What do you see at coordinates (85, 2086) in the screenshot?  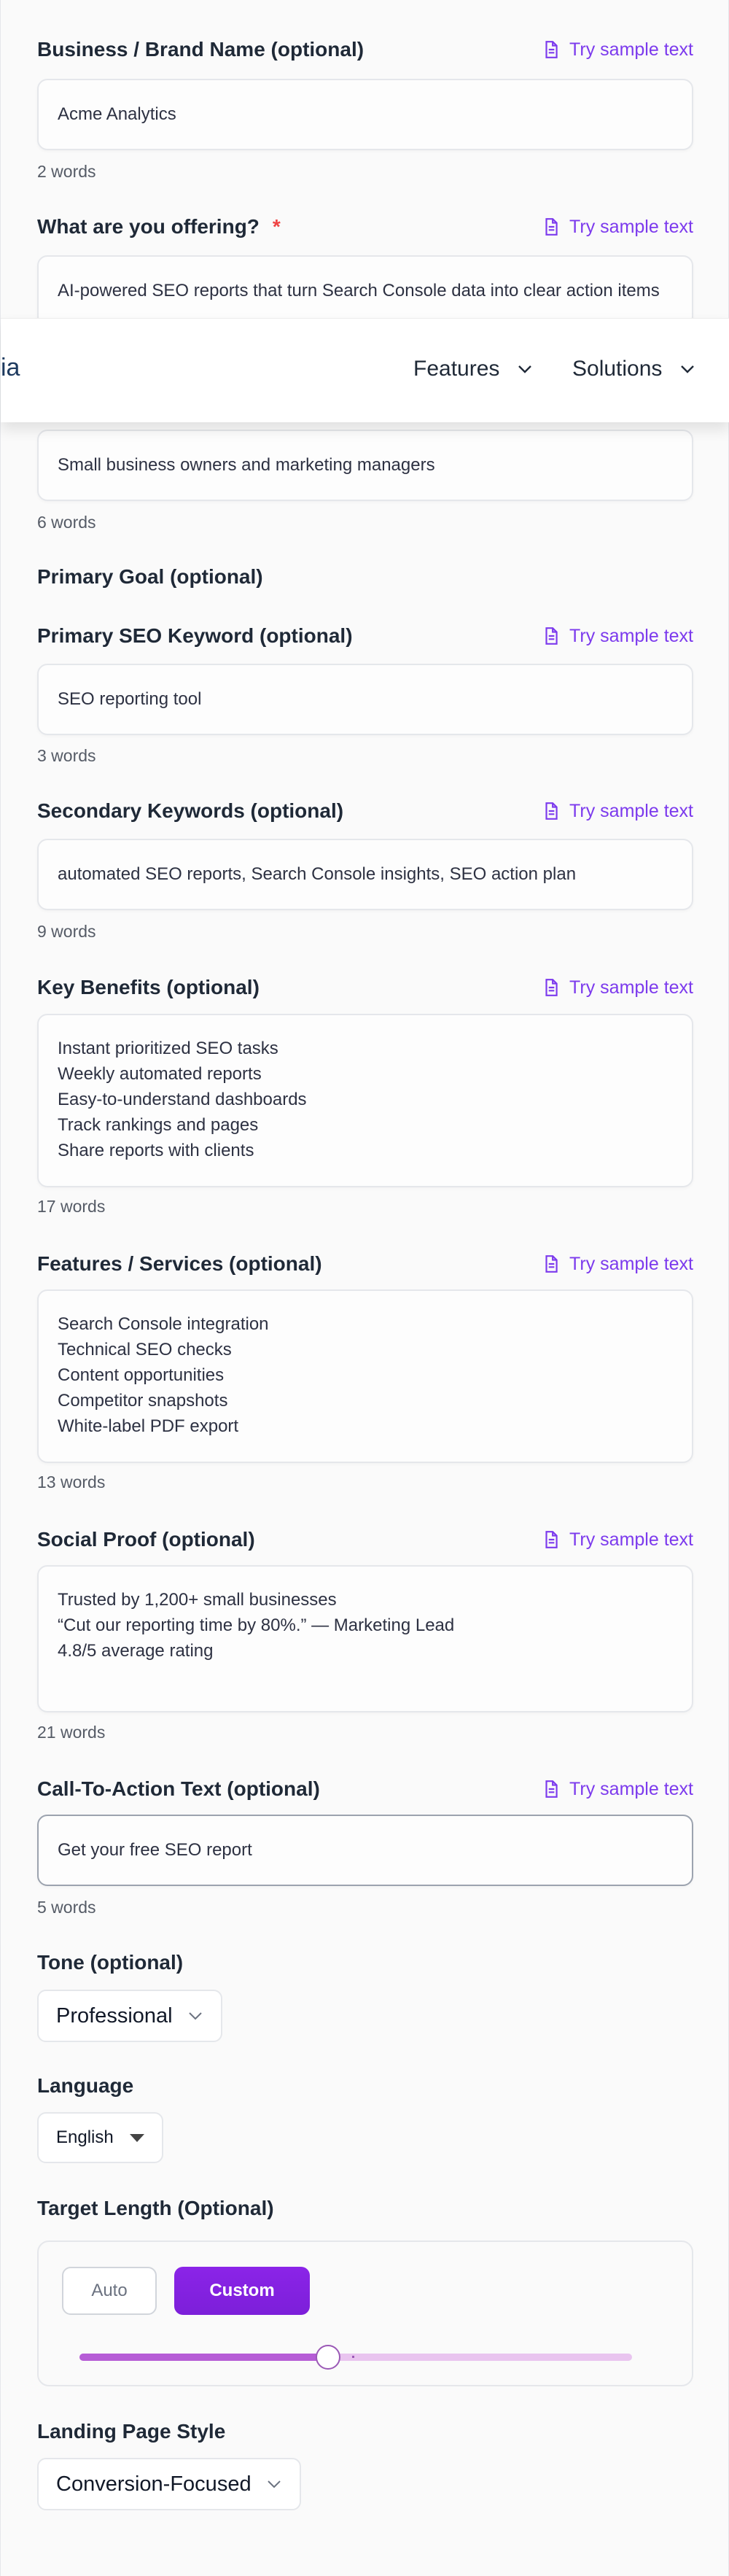 I see `language-label: Language` at bounding box center [85, 2086].